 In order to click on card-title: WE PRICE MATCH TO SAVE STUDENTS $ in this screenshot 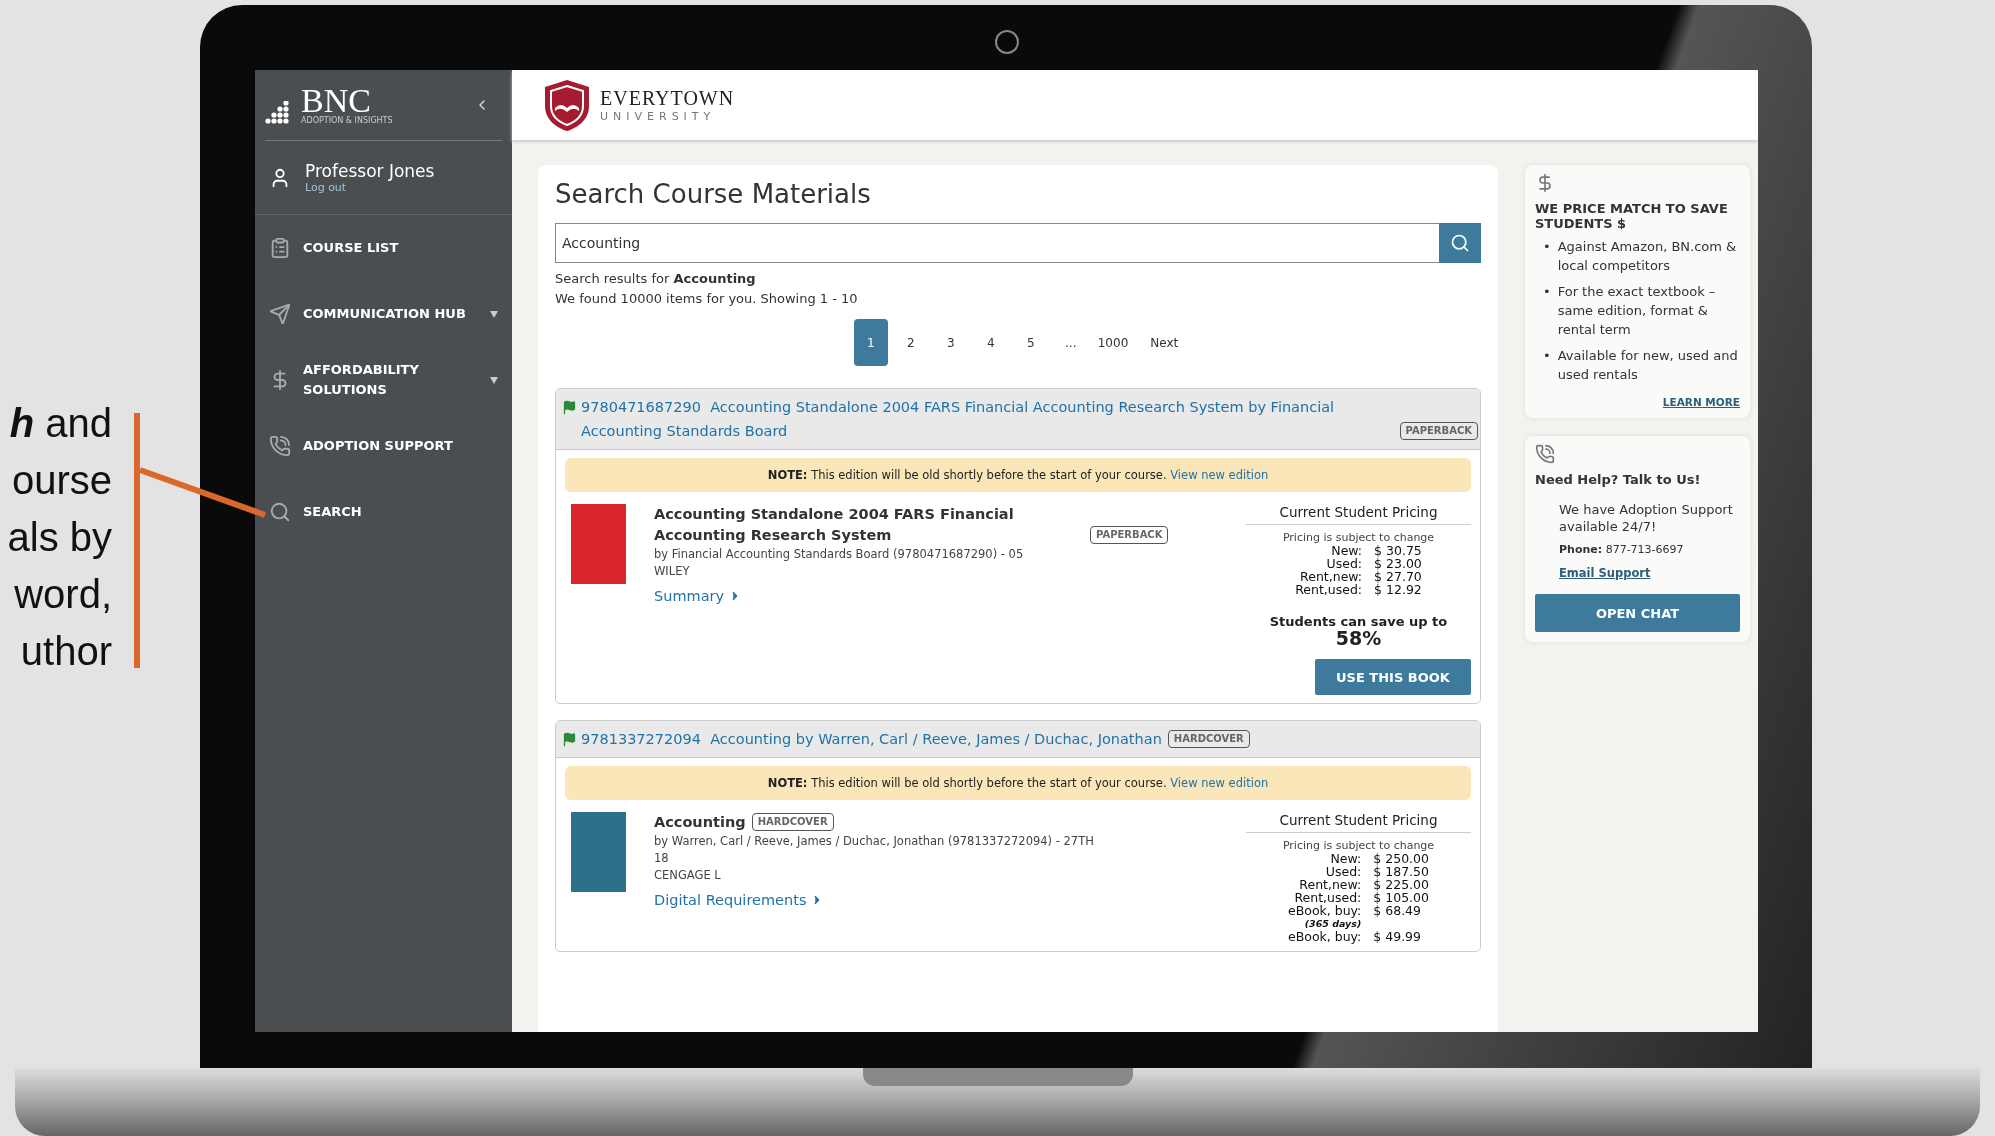, I will do `click(1632, 216)`.